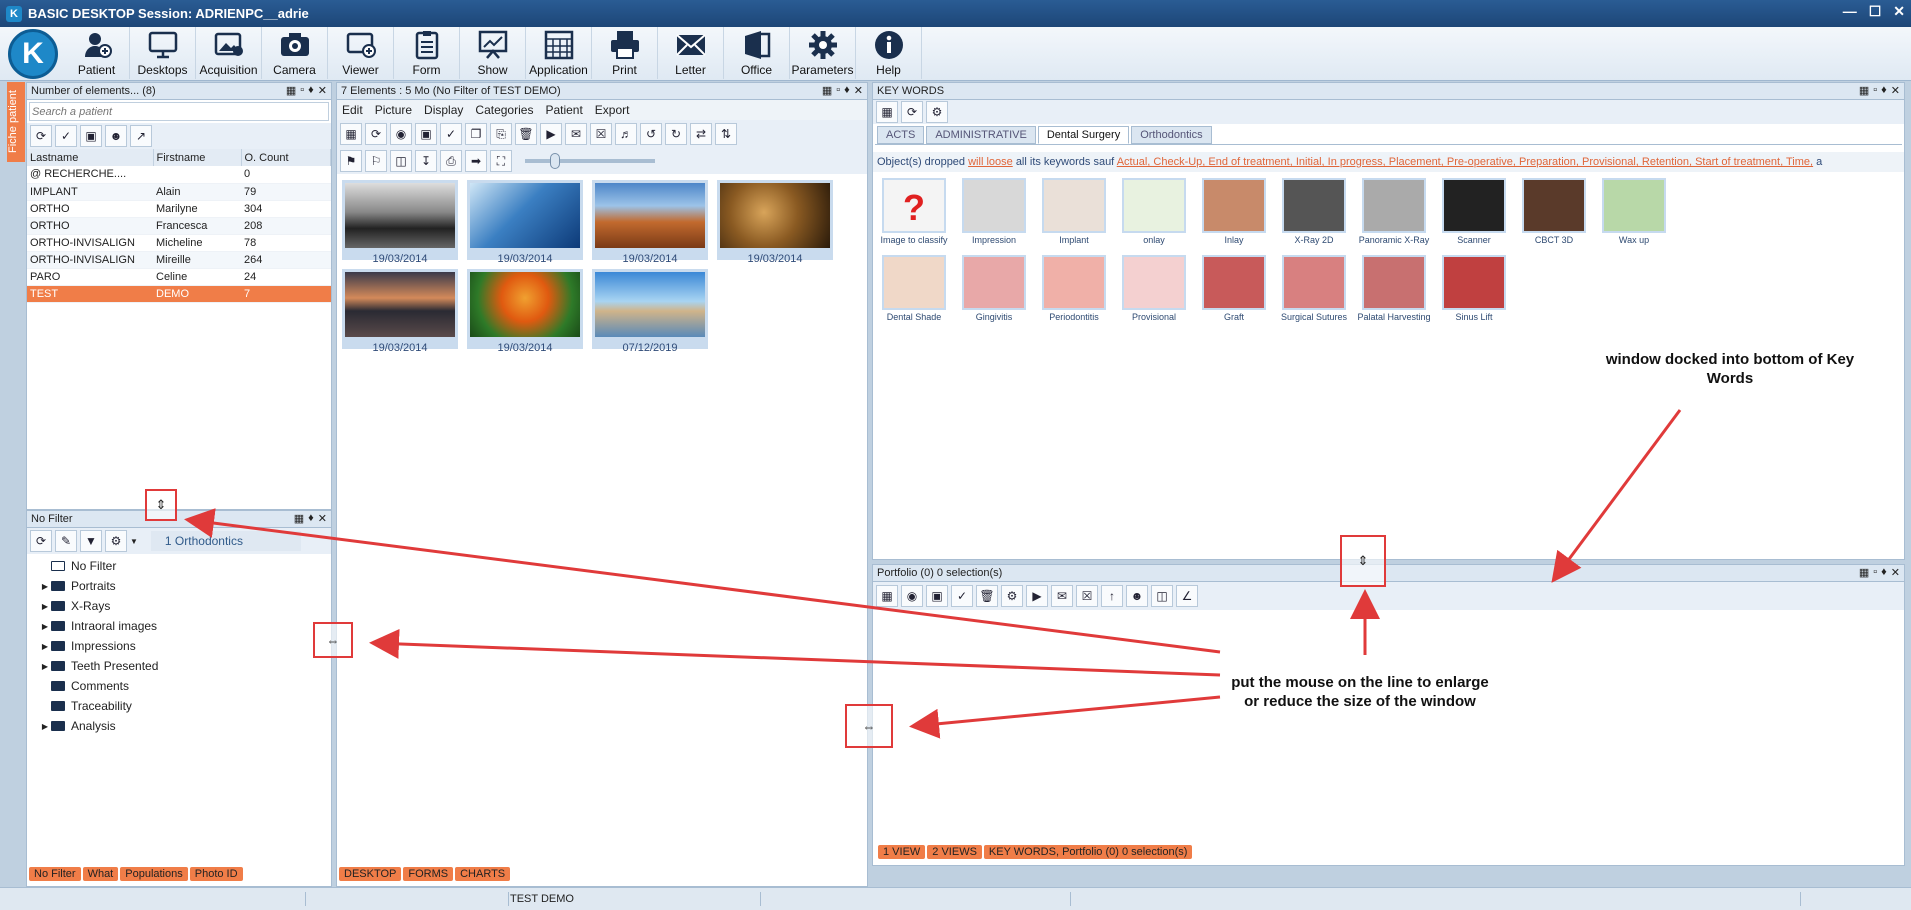 Image resolution: width=1911 pixels, height=910 pixels. What do you see at coordinates (1065, 717) in the screenshot?
I see `arrow-to-middle-splitter` at bounding box center [1065, 717].